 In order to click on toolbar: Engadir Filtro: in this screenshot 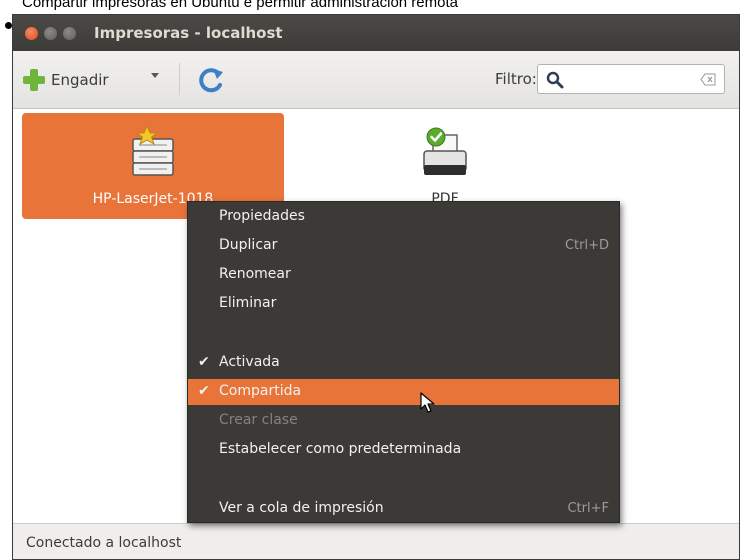, I will do `click(376, 80)`.